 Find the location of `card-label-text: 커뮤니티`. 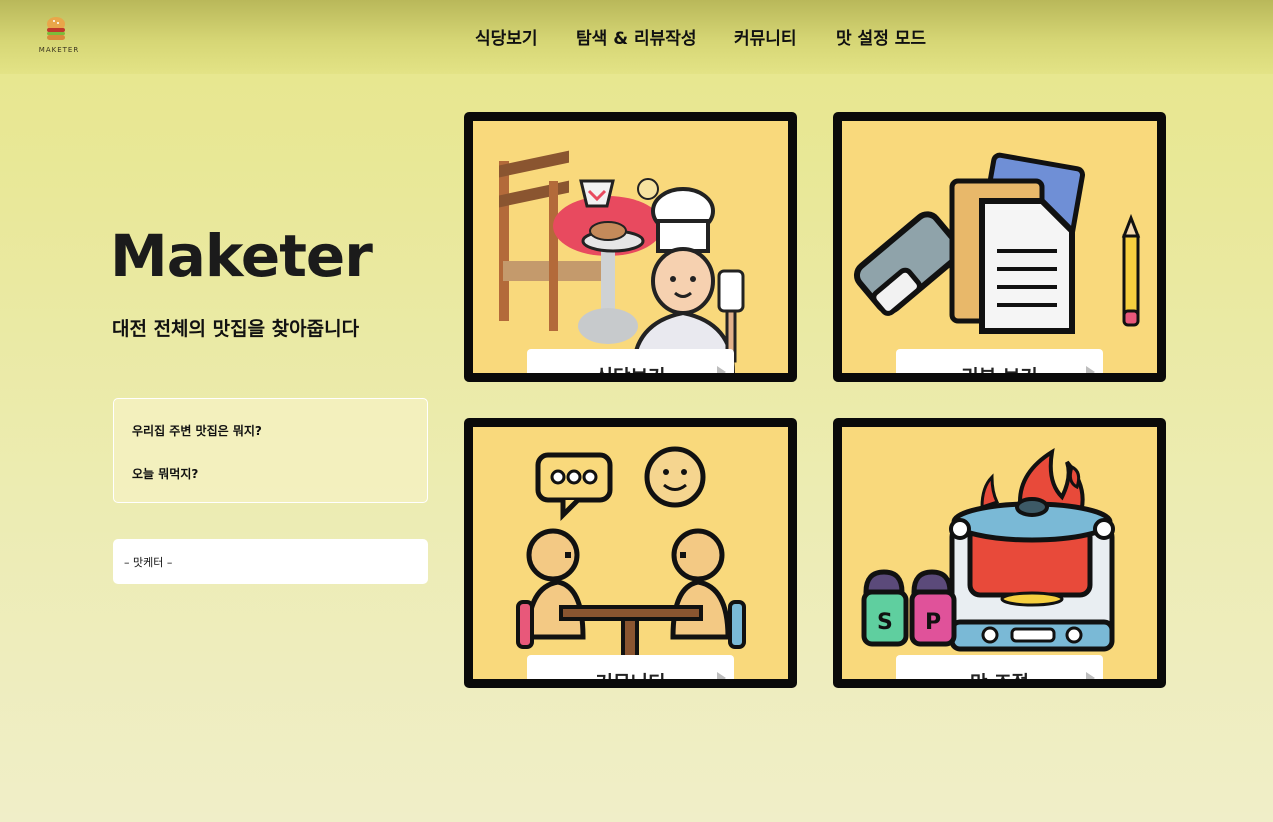

card-label-text: 커뮤니티 is located at coordinates (630, 680).